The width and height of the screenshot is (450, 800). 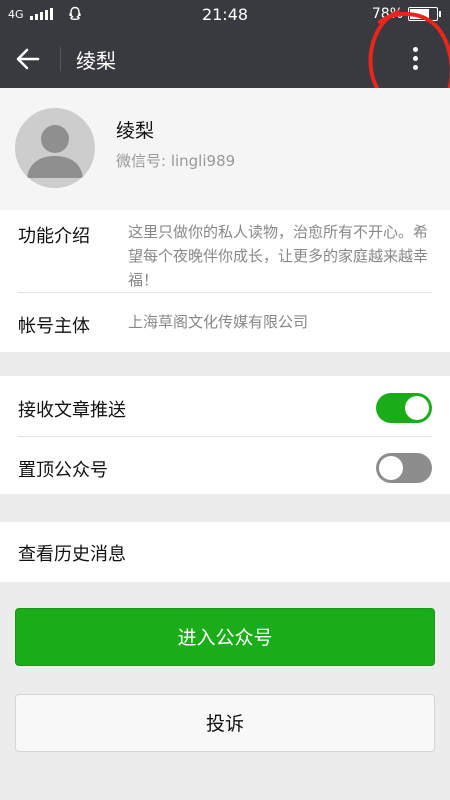 What do you see at coordinates (135, 131) in the screenshot?
I see `account-name: 绫梨` at bounding box center [135, 131].